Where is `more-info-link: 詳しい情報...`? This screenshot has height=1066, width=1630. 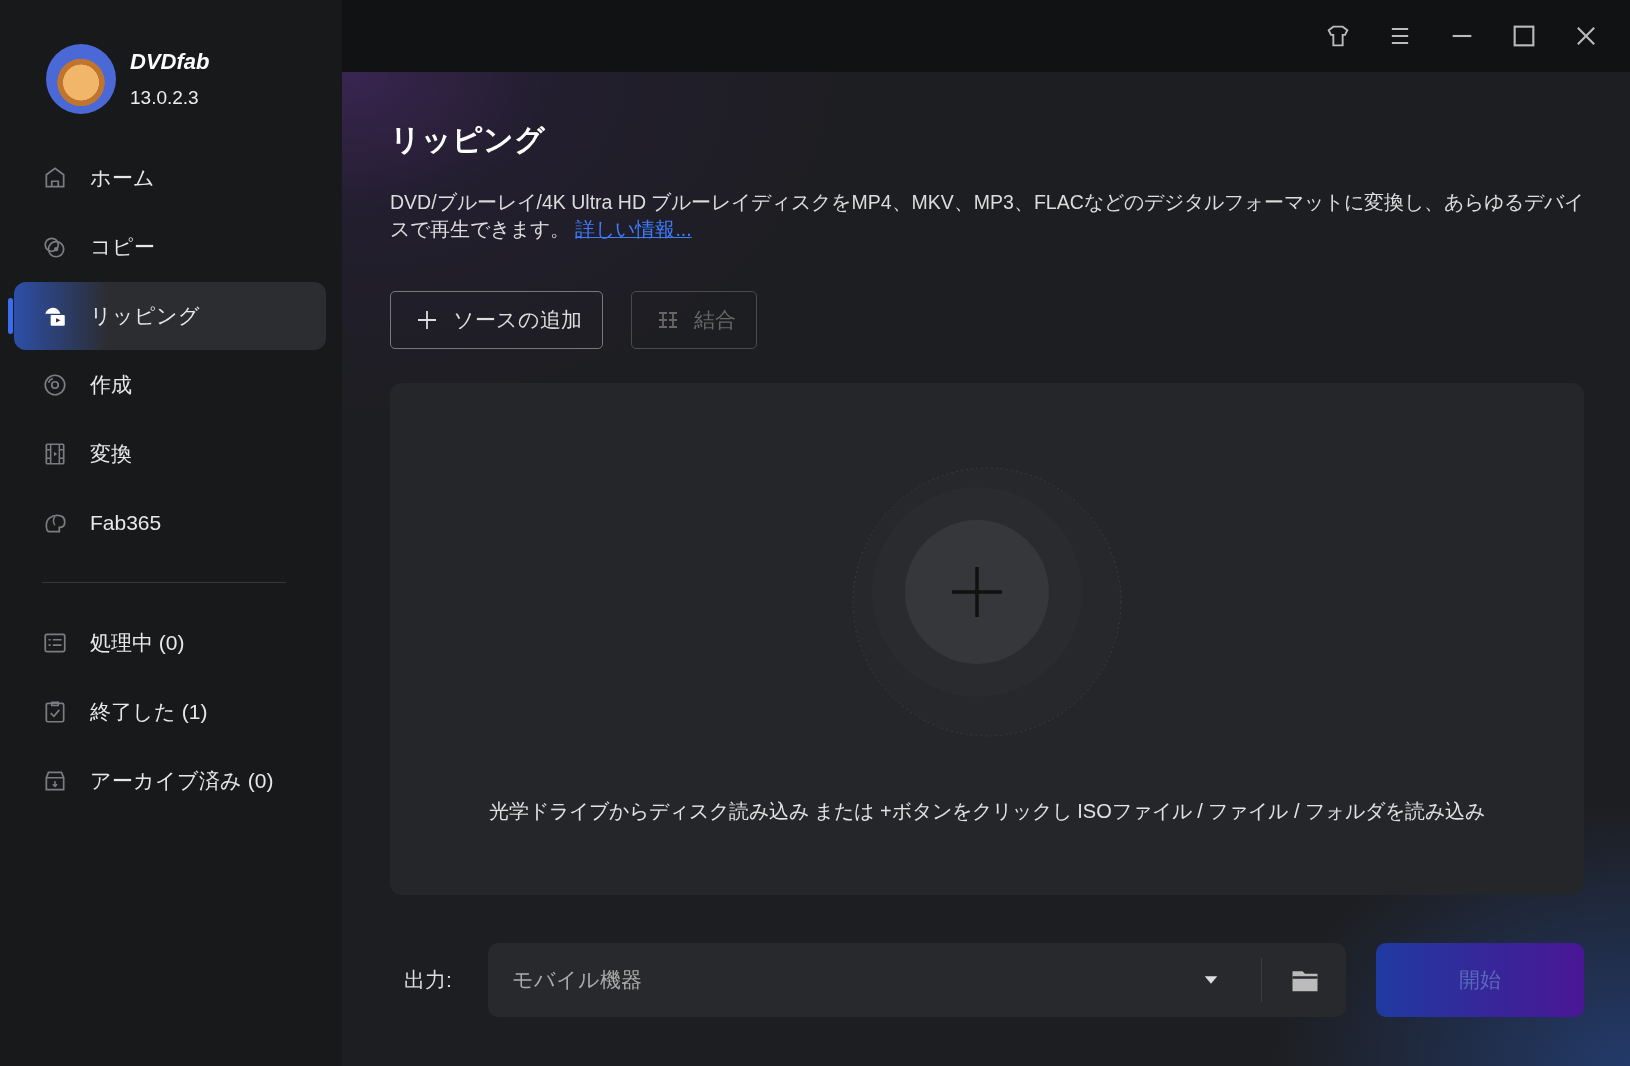
more-info-link: 詳しい情報... is located at coordinates (633, 229).